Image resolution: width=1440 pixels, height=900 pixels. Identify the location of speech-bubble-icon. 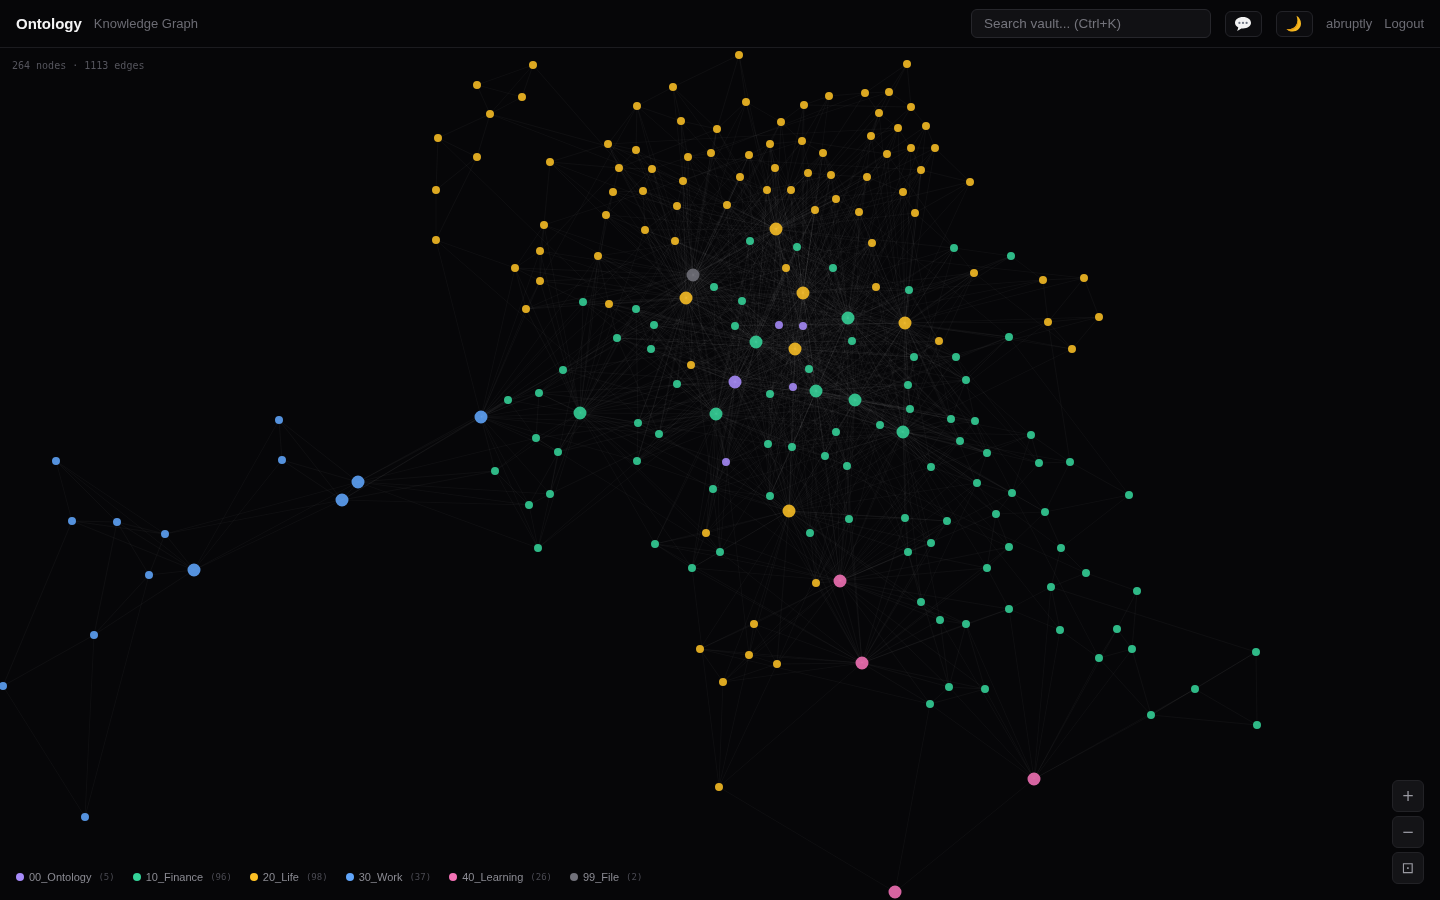
(1243, 23).